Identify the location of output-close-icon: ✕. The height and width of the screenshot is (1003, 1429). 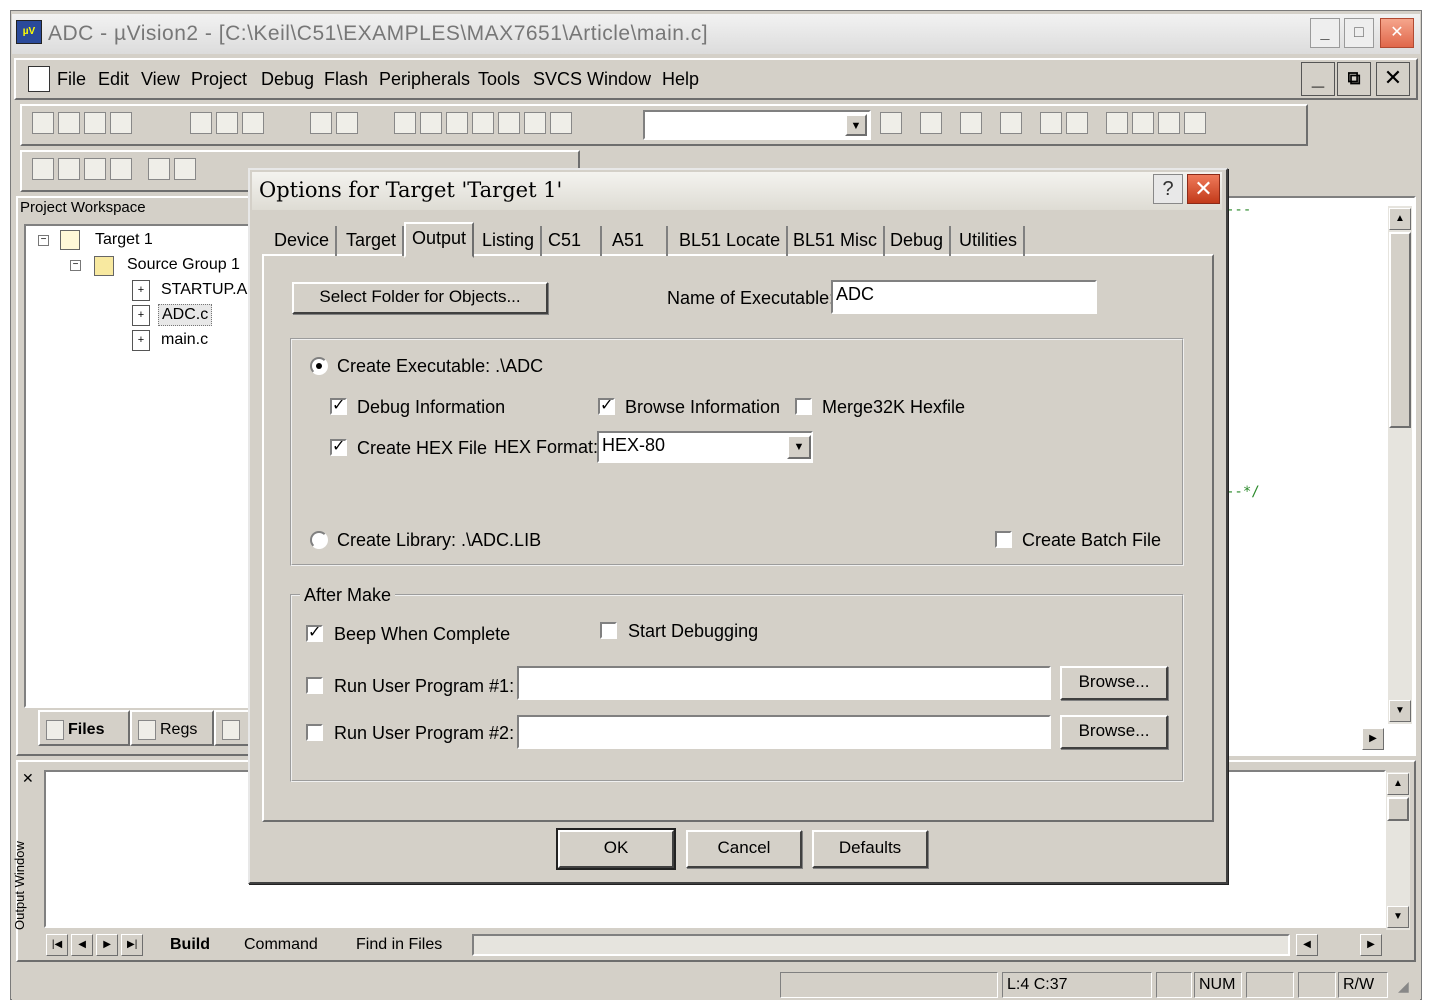
(28, 778).